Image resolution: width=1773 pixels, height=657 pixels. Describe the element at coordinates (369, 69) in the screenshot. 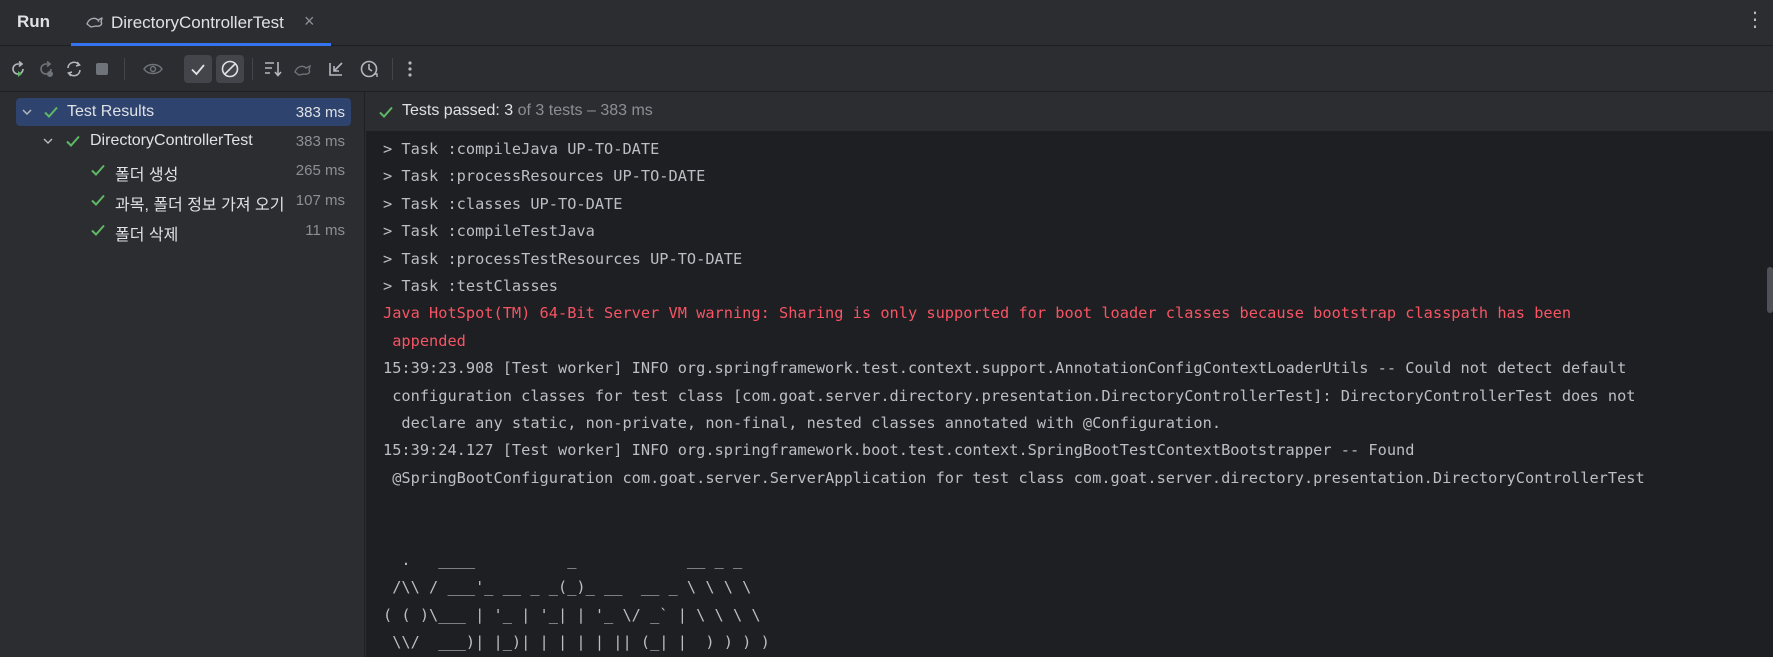

I see `history-icon` at that location.